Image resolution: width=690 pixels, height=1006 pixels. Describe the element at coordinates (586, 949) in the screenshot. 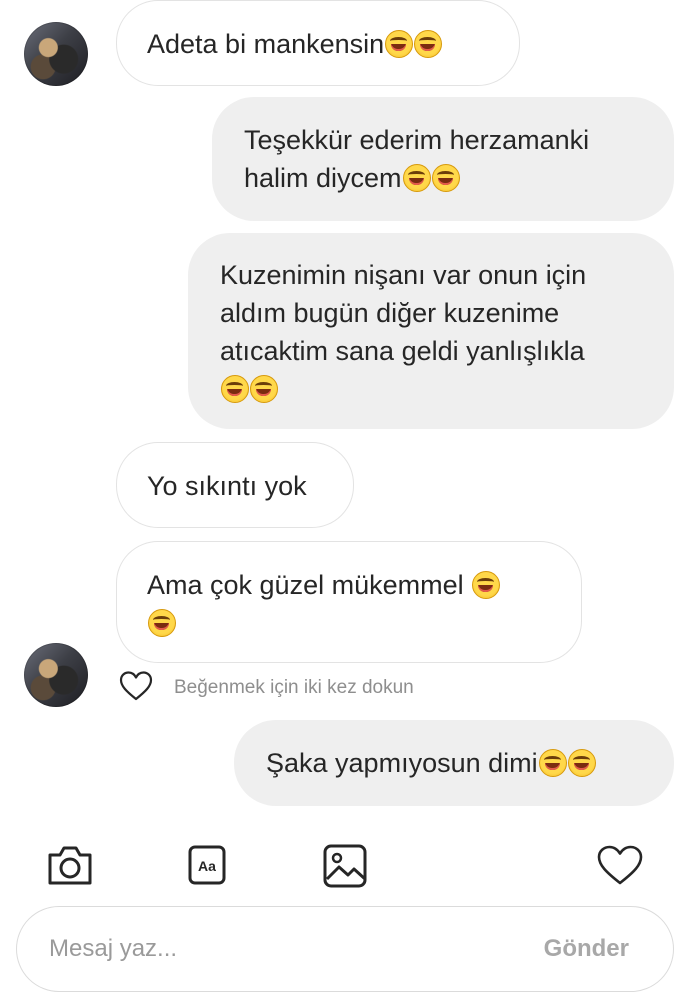

I see `send-button: Gönder` at that location.